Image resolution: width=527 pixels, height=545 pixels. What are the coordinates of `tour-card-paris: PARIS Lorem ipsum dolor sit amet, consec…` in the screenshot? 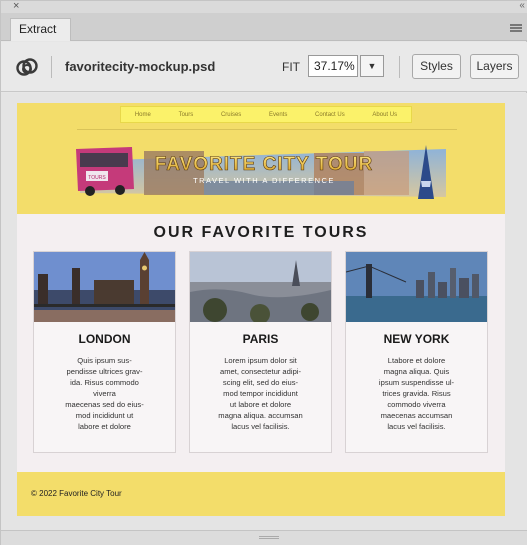 It's located at (260, 352).